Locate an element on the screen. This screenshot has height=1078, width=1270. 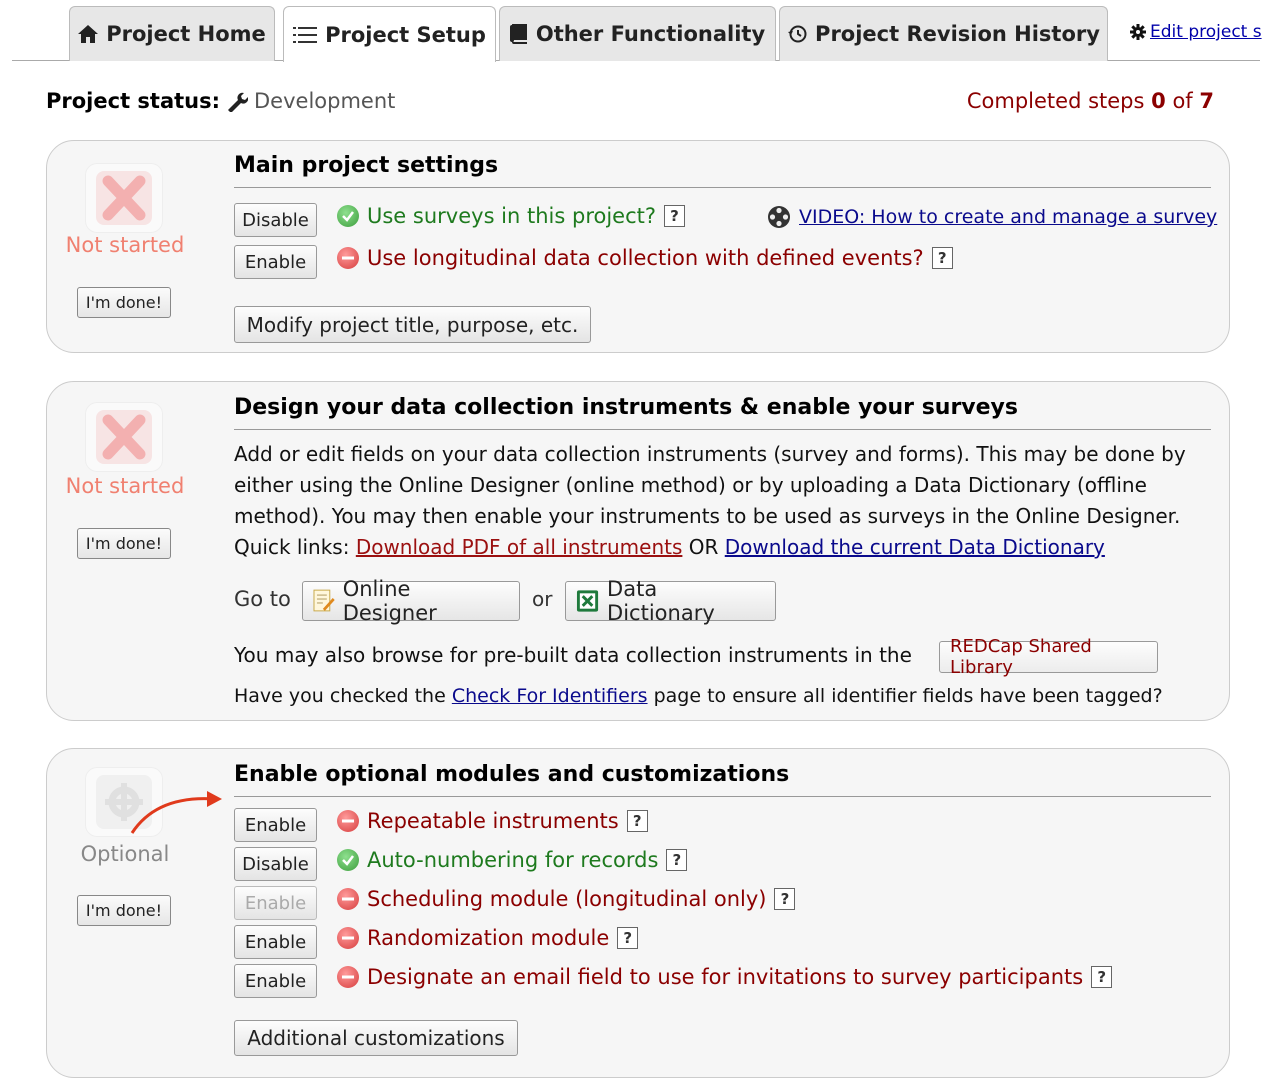
edit-project-settings-link: Edit project s is located at coordinates (1196, 32).